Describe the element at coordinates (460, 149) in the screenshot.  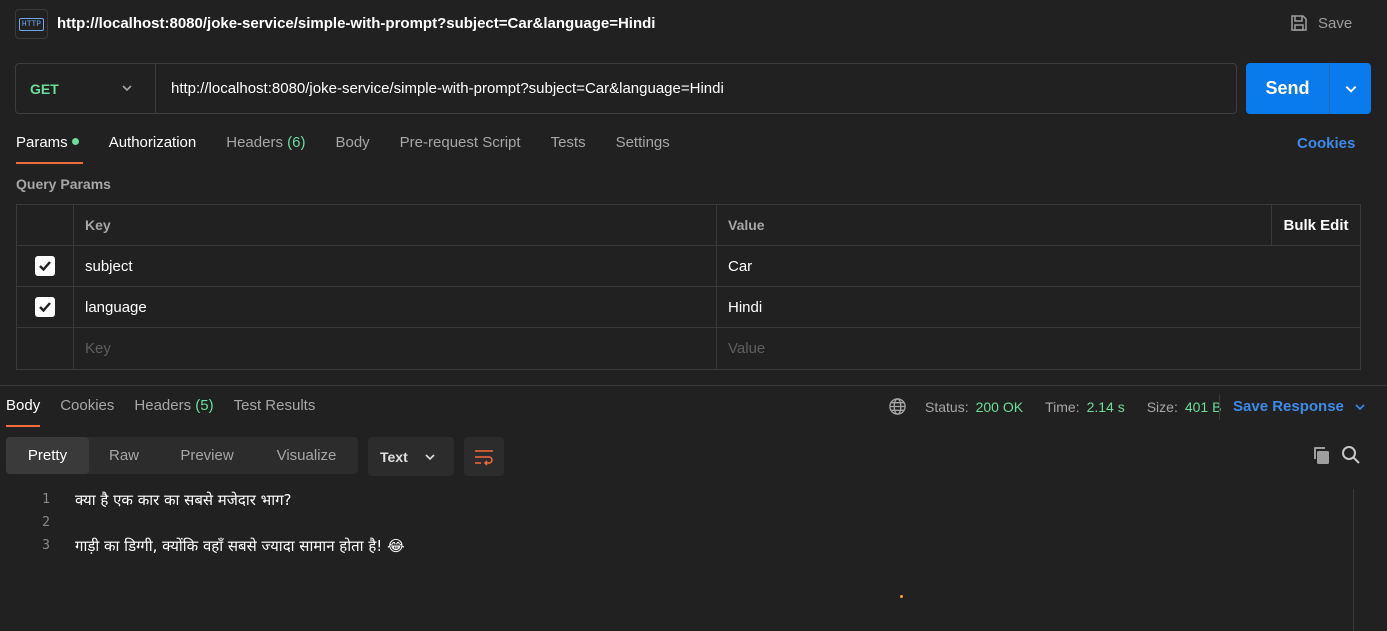
I see `tab-prerequest-script: Pre-request Script` at that location.